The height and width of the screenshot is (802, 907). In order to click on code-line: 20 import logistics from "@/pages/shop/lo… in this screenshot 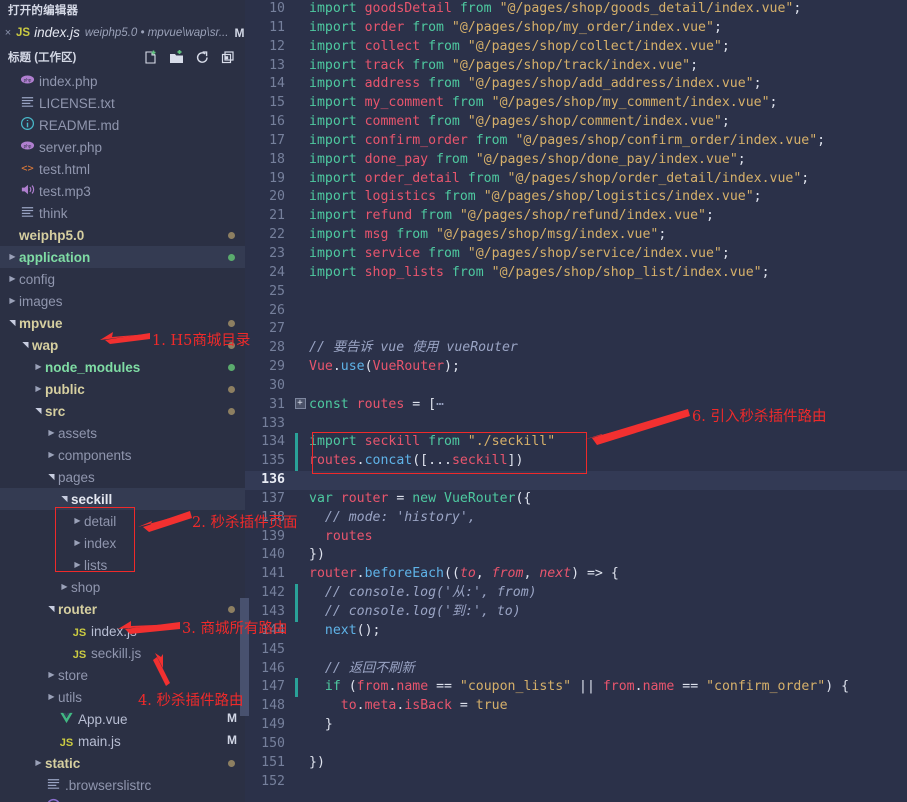, I will do `click(576, 197)`.